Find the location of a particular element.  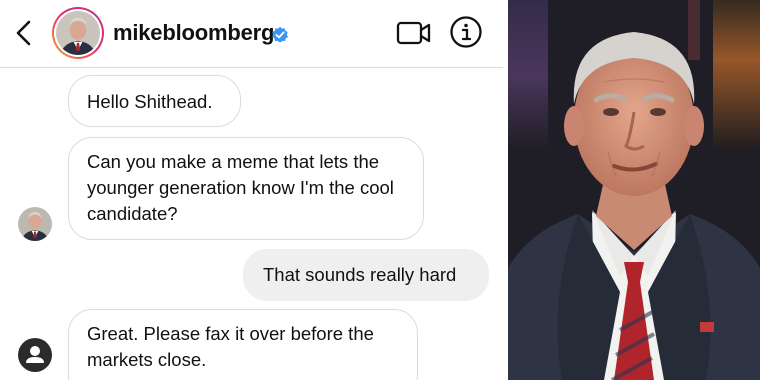

profile-avatar is located at coordinates (78, 33).